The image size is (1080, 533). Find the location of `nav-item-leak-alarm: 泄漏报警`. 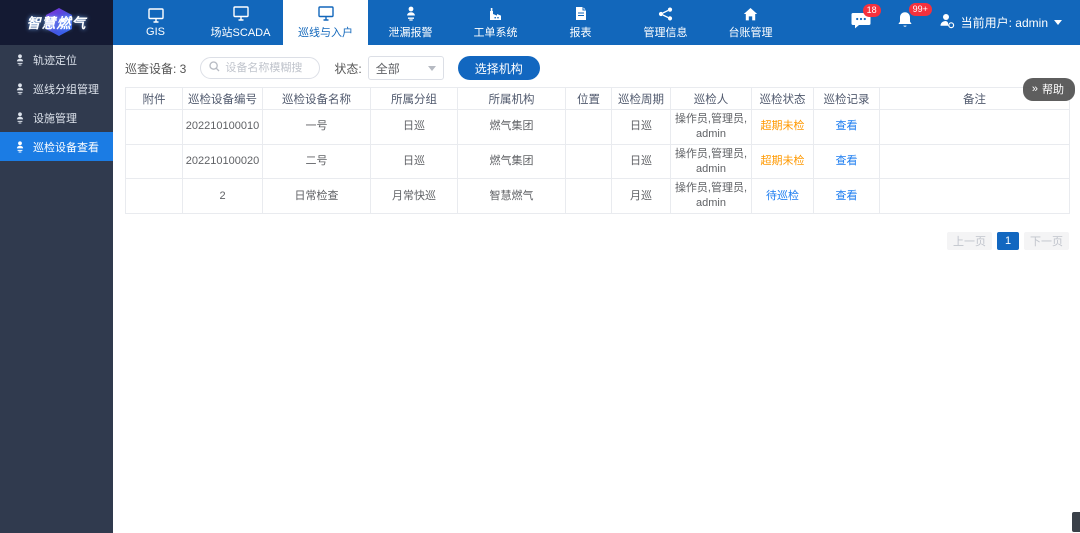

nav-item-leak-alarm: 泄漏报警 is located at coordinates (410, 22).